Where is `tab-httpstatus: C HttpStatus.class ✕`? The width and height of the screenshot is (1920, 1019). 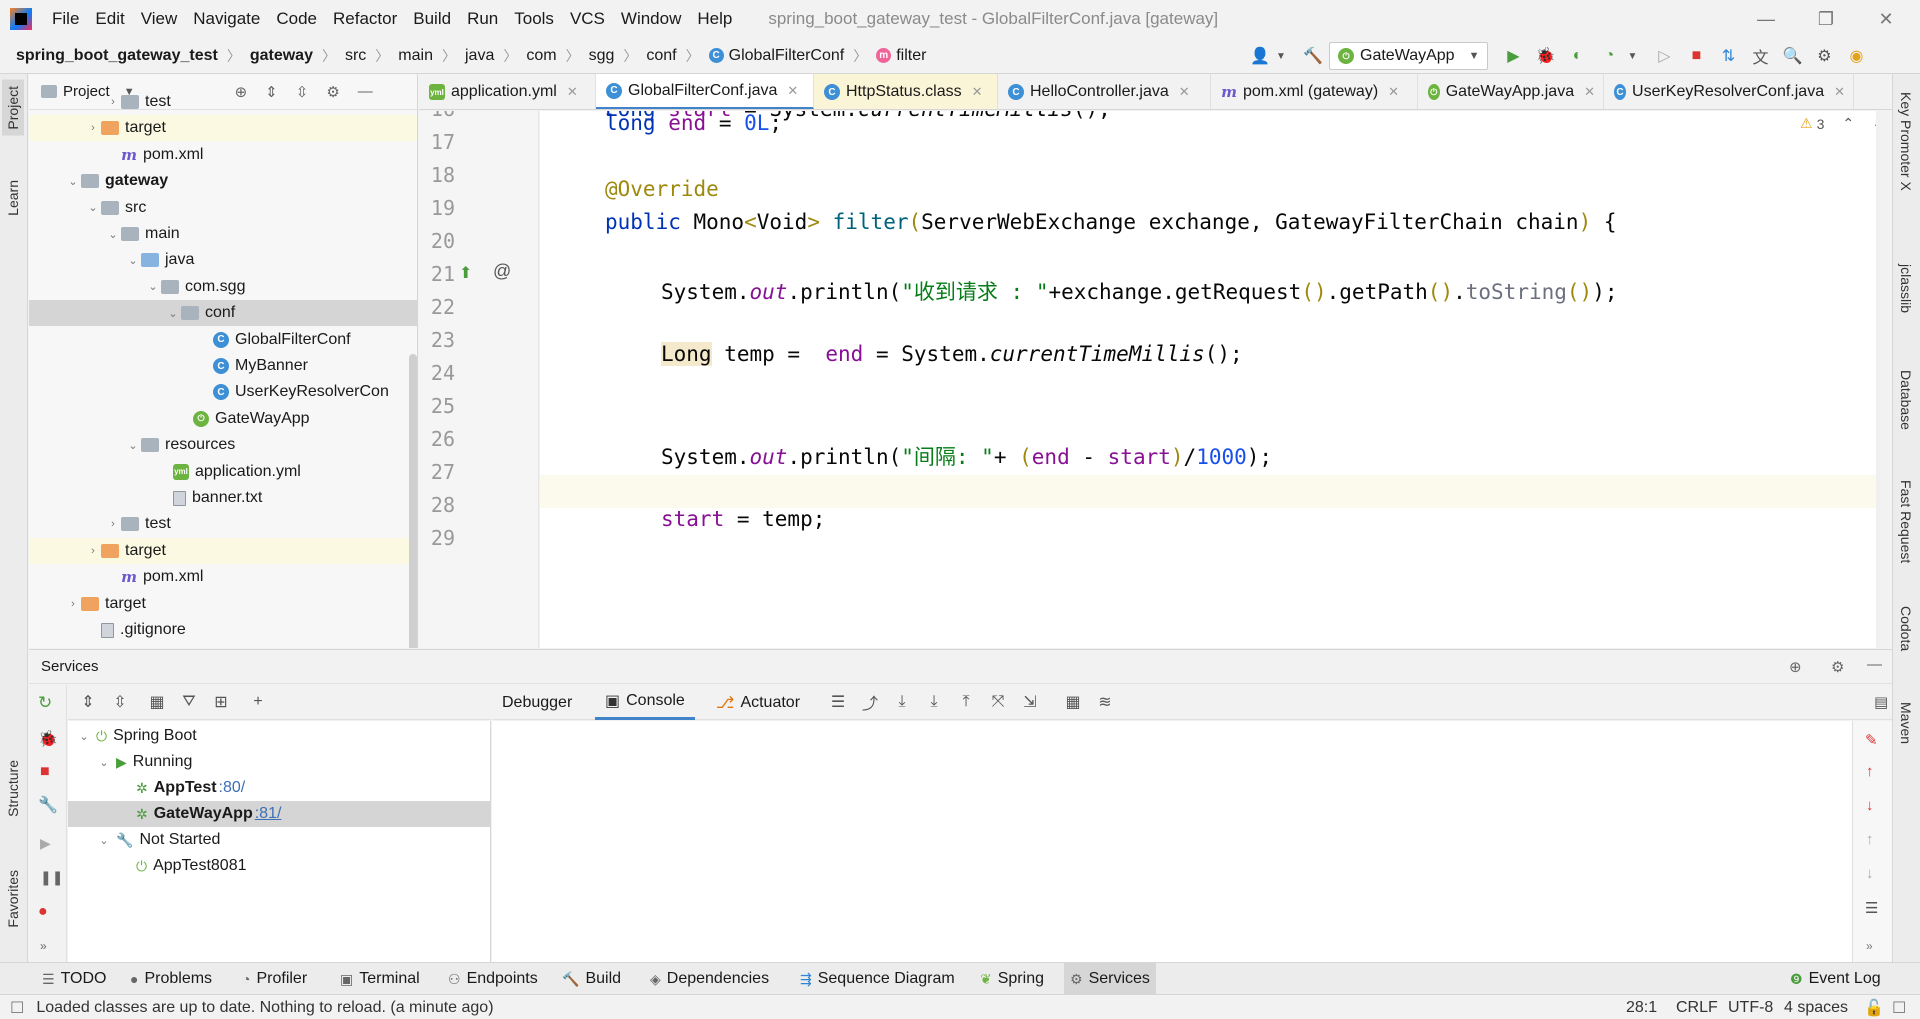 tab-httpstatus: C HttpStatus.class ✕ is located at coordinates (906, 91).